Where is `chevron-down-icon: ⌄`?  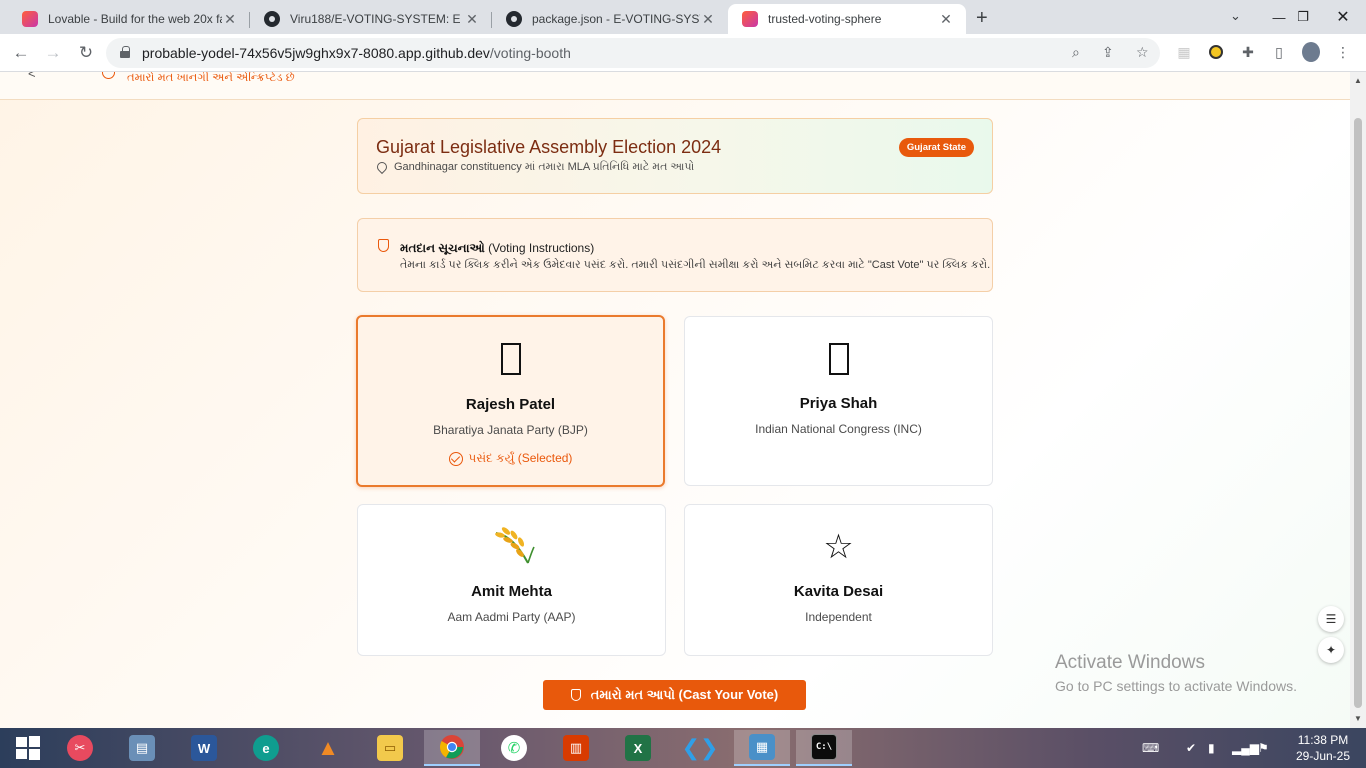 chevron-down-icon: ⌄ is located at coordinates (1235, 16).